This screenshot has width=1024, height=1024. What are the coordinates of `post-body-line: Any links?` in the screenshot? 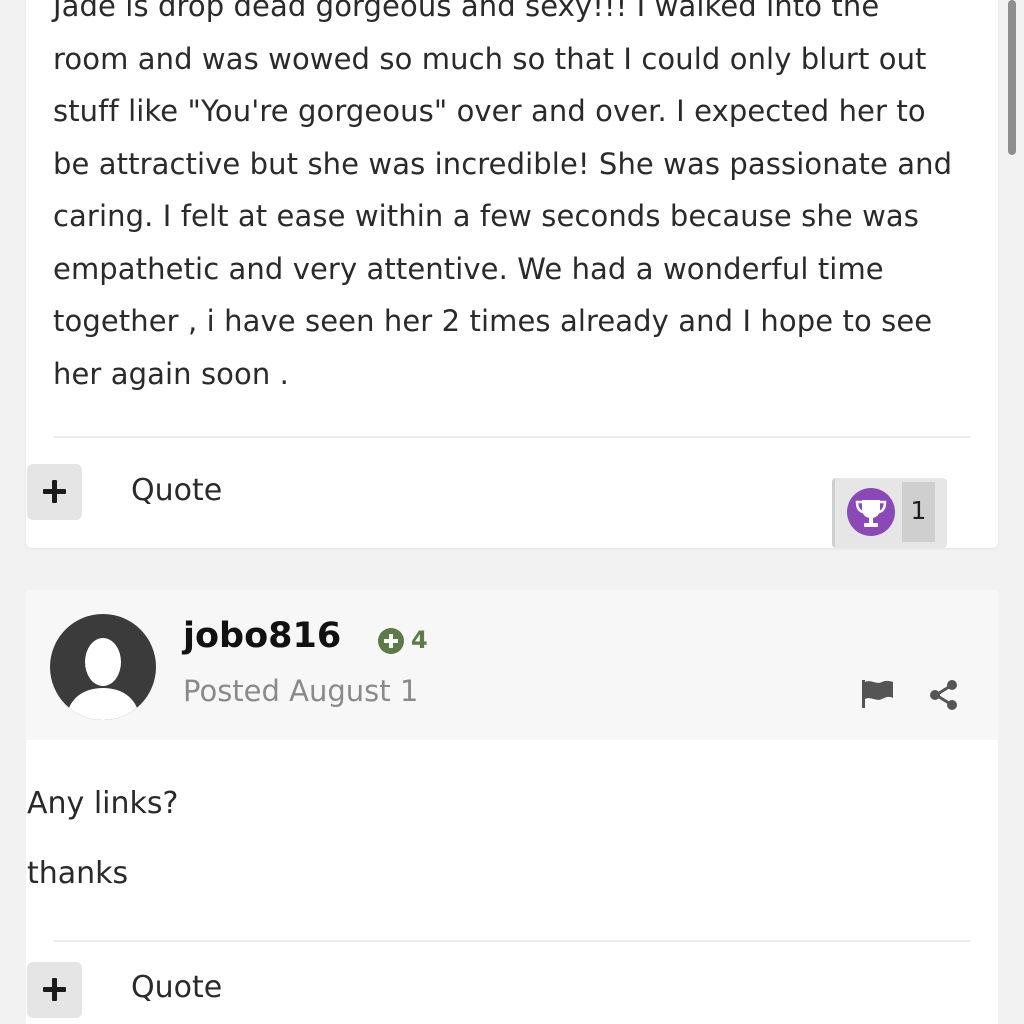 It's located at (103, 803).